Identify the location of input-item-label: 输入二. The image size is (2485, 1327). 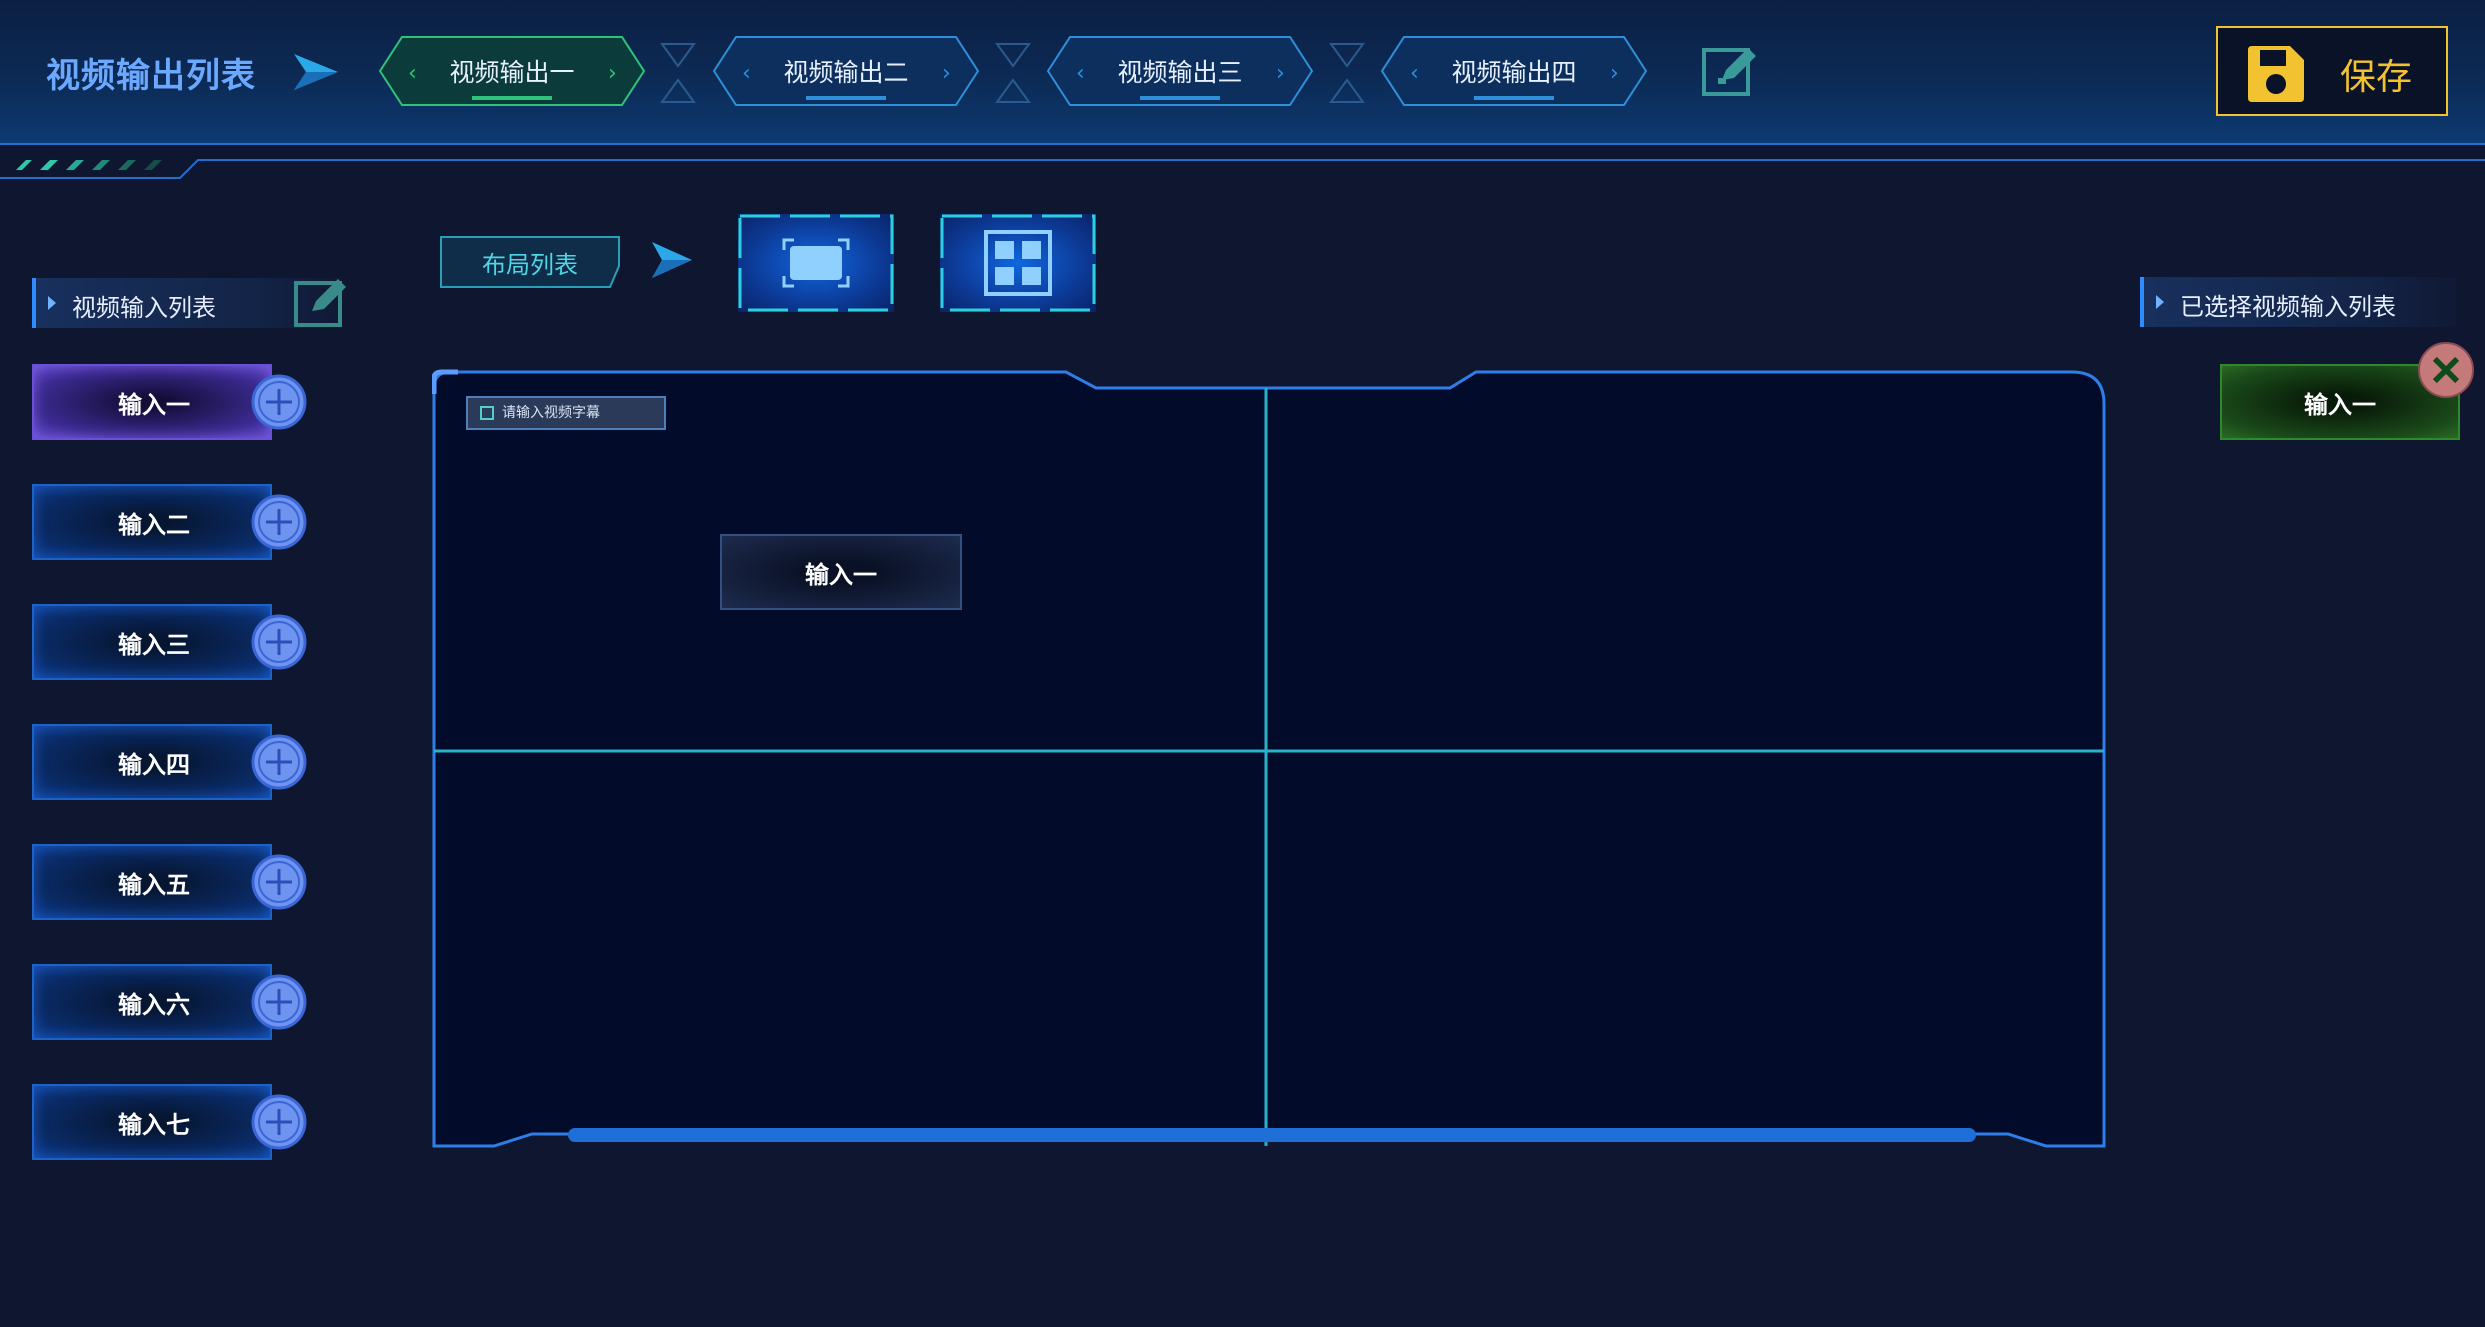
(154, 524).